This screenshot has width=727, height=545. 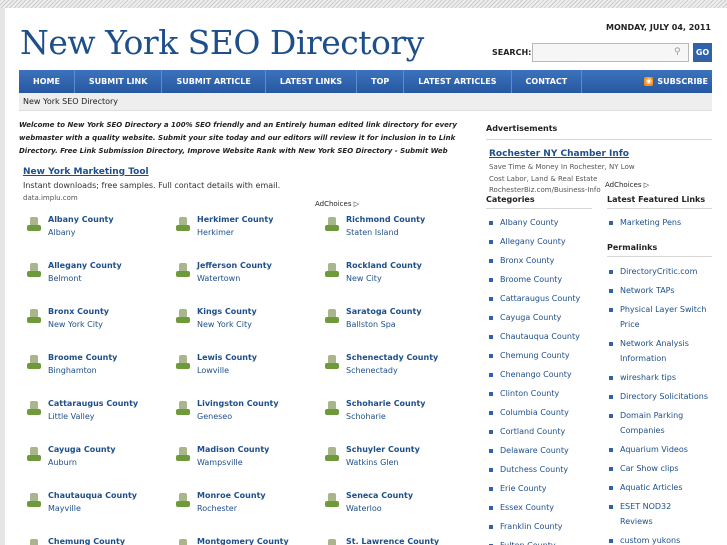 I want to click on featured-link: Marketing Pens, so click(x=650, y=222).